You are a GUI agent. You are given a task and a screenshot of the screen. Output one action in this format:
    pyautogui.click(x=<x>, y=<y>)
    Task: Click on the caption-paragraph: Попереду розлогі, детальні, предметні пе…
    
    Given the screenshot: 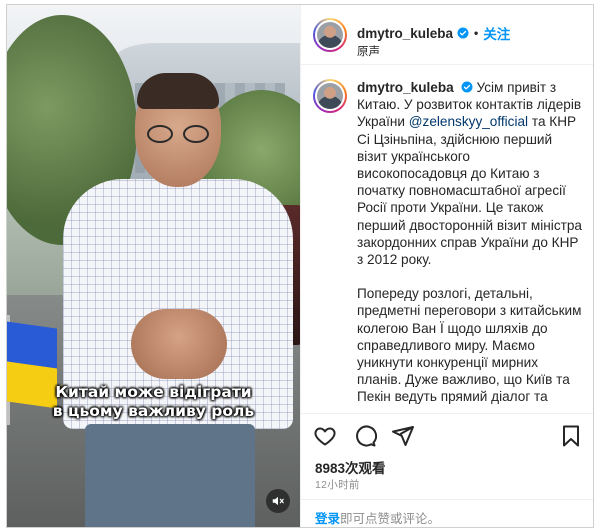 What is the action you would take?
    pyautogui.click(x=469, y=345)
    